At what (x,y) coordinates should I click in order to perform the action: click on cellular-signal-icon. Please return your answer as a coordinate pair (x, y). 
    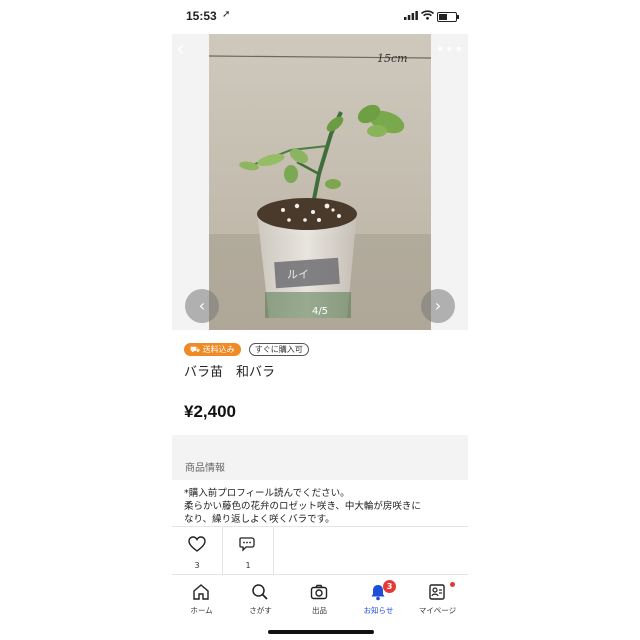
    Looking at the image, I should click on (411, 15).